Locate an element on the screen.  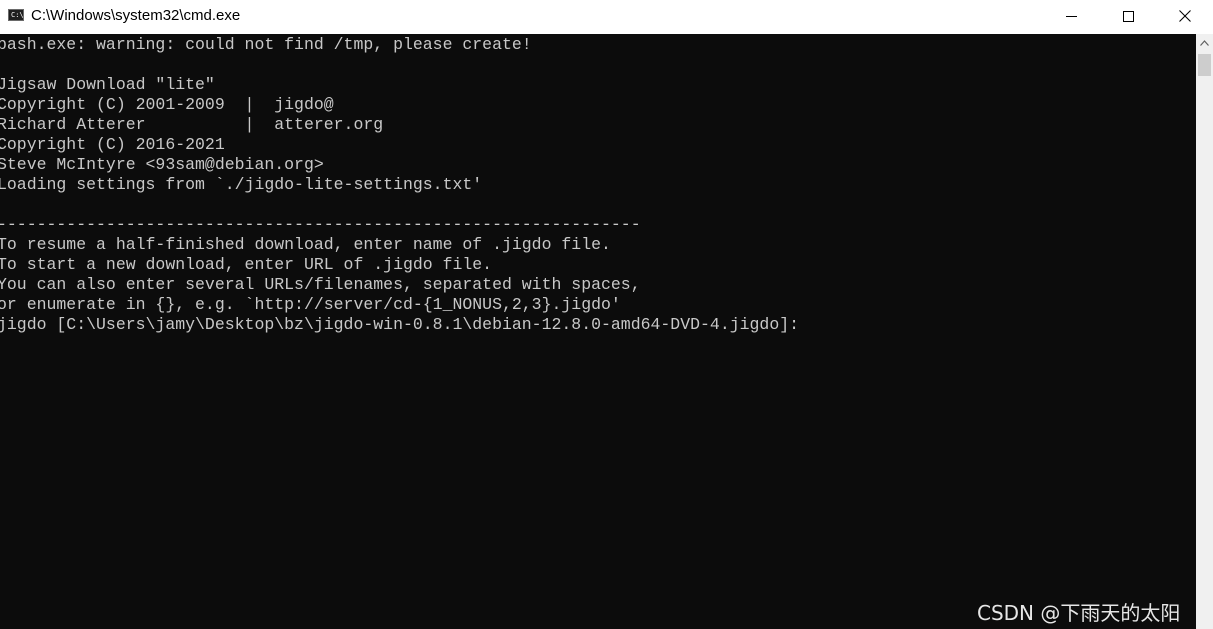
scroll-up-button is located at coordinates (1204, 42).